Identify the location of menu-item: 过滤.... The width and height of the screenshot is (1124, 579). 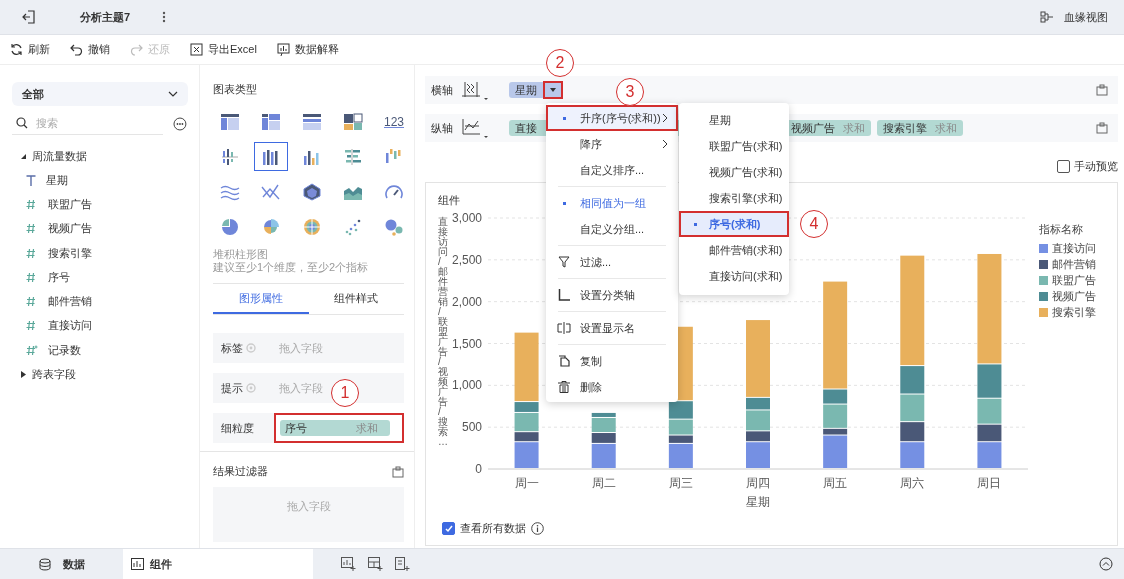
(612, 262).